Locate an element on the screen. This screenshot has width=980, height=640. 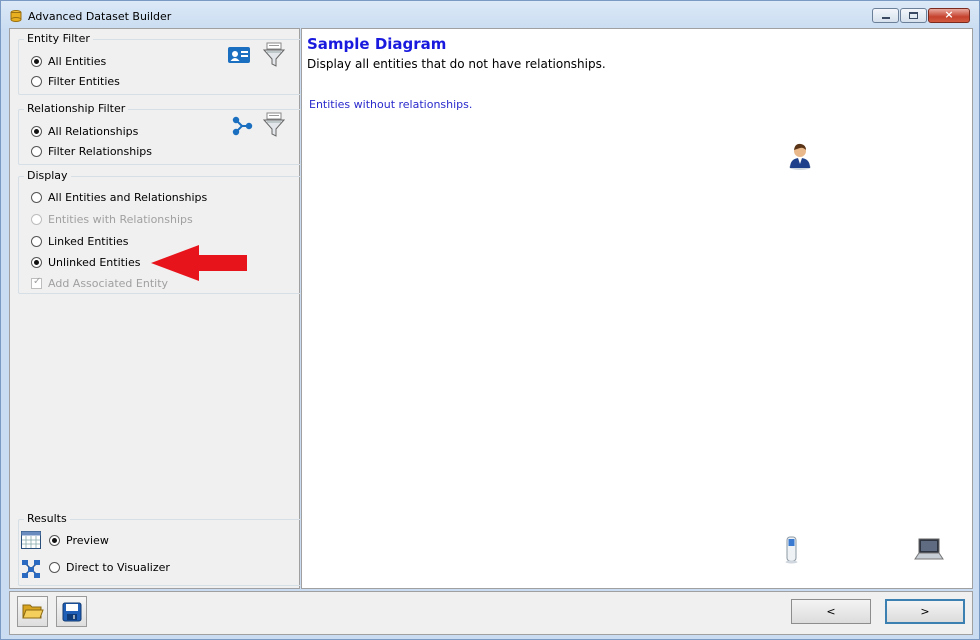
radio-unlinked-entities: Unlinked Entities is located at coordinates (86, 262).